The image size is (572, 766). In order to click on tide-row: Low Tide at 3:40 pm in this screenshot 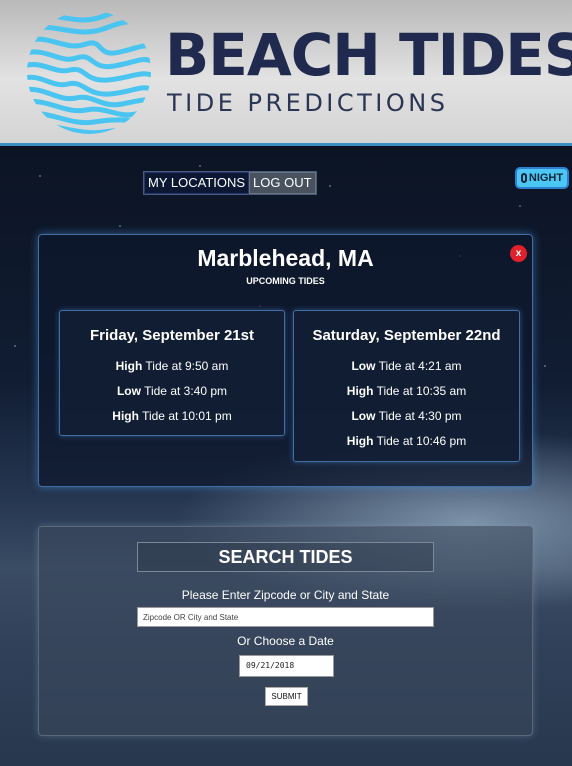, I will do `click(172, 391)`.